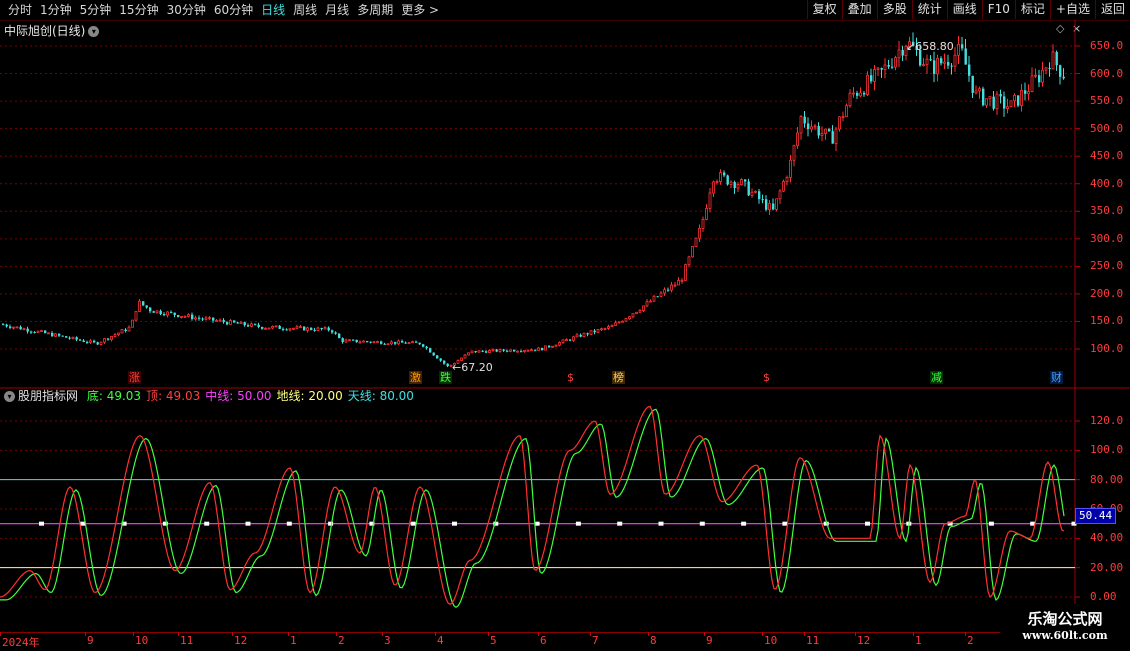 This screenshot has width=1130, height=651. What do you see at coordinates (186, 10) in the screenshot?
I see `period-tab: 30分钟` at bounding box center [186, 10].